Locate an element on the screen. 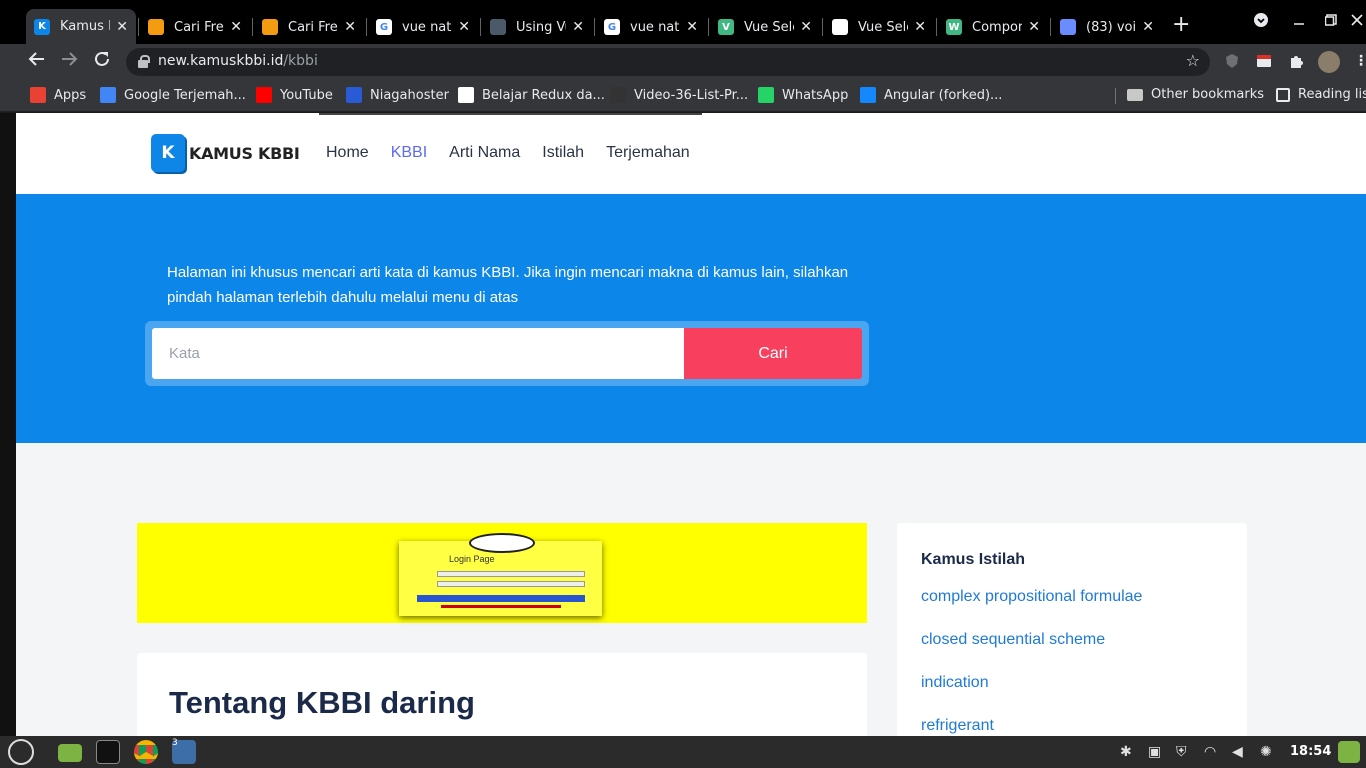 The height and width of the screenshot is (768, 1366). sidebar-title: Kamus Istilah is located at coordinates (973, 559).